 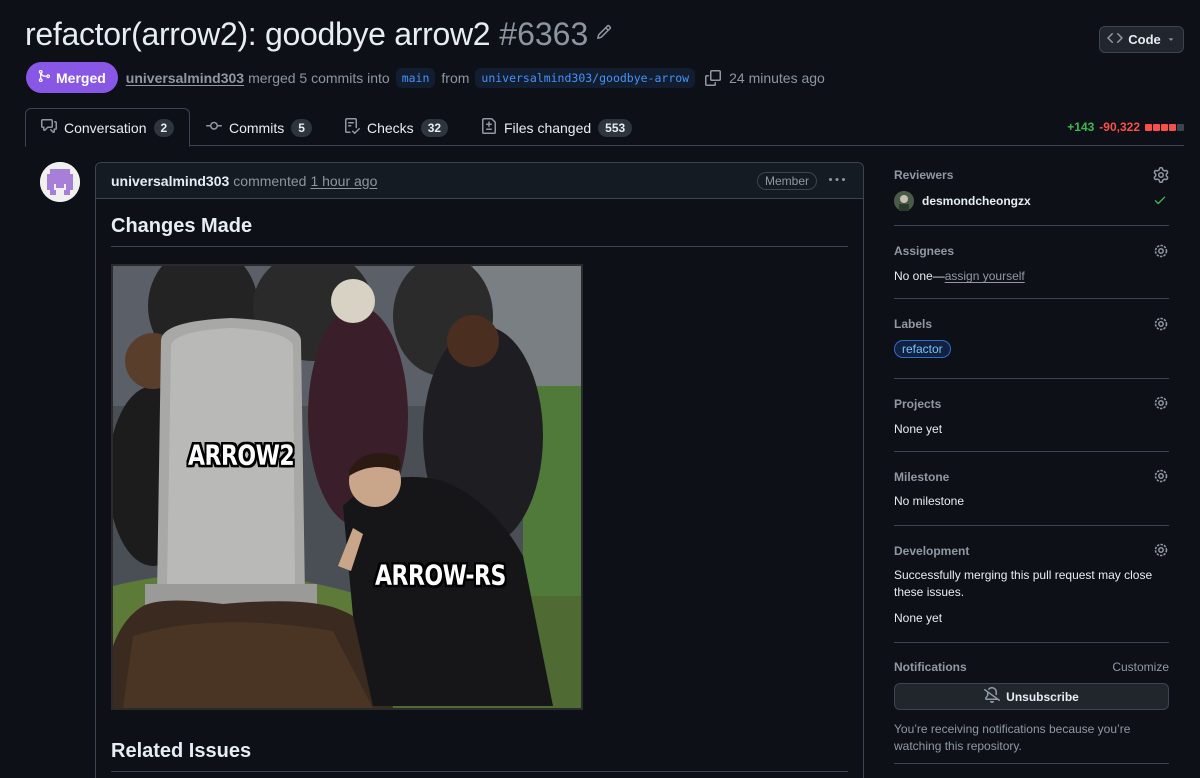 What do you see at coordinates (390, 127) in the screenshot?
I see `tab-label: Checks` at bounding box center [390, 127].